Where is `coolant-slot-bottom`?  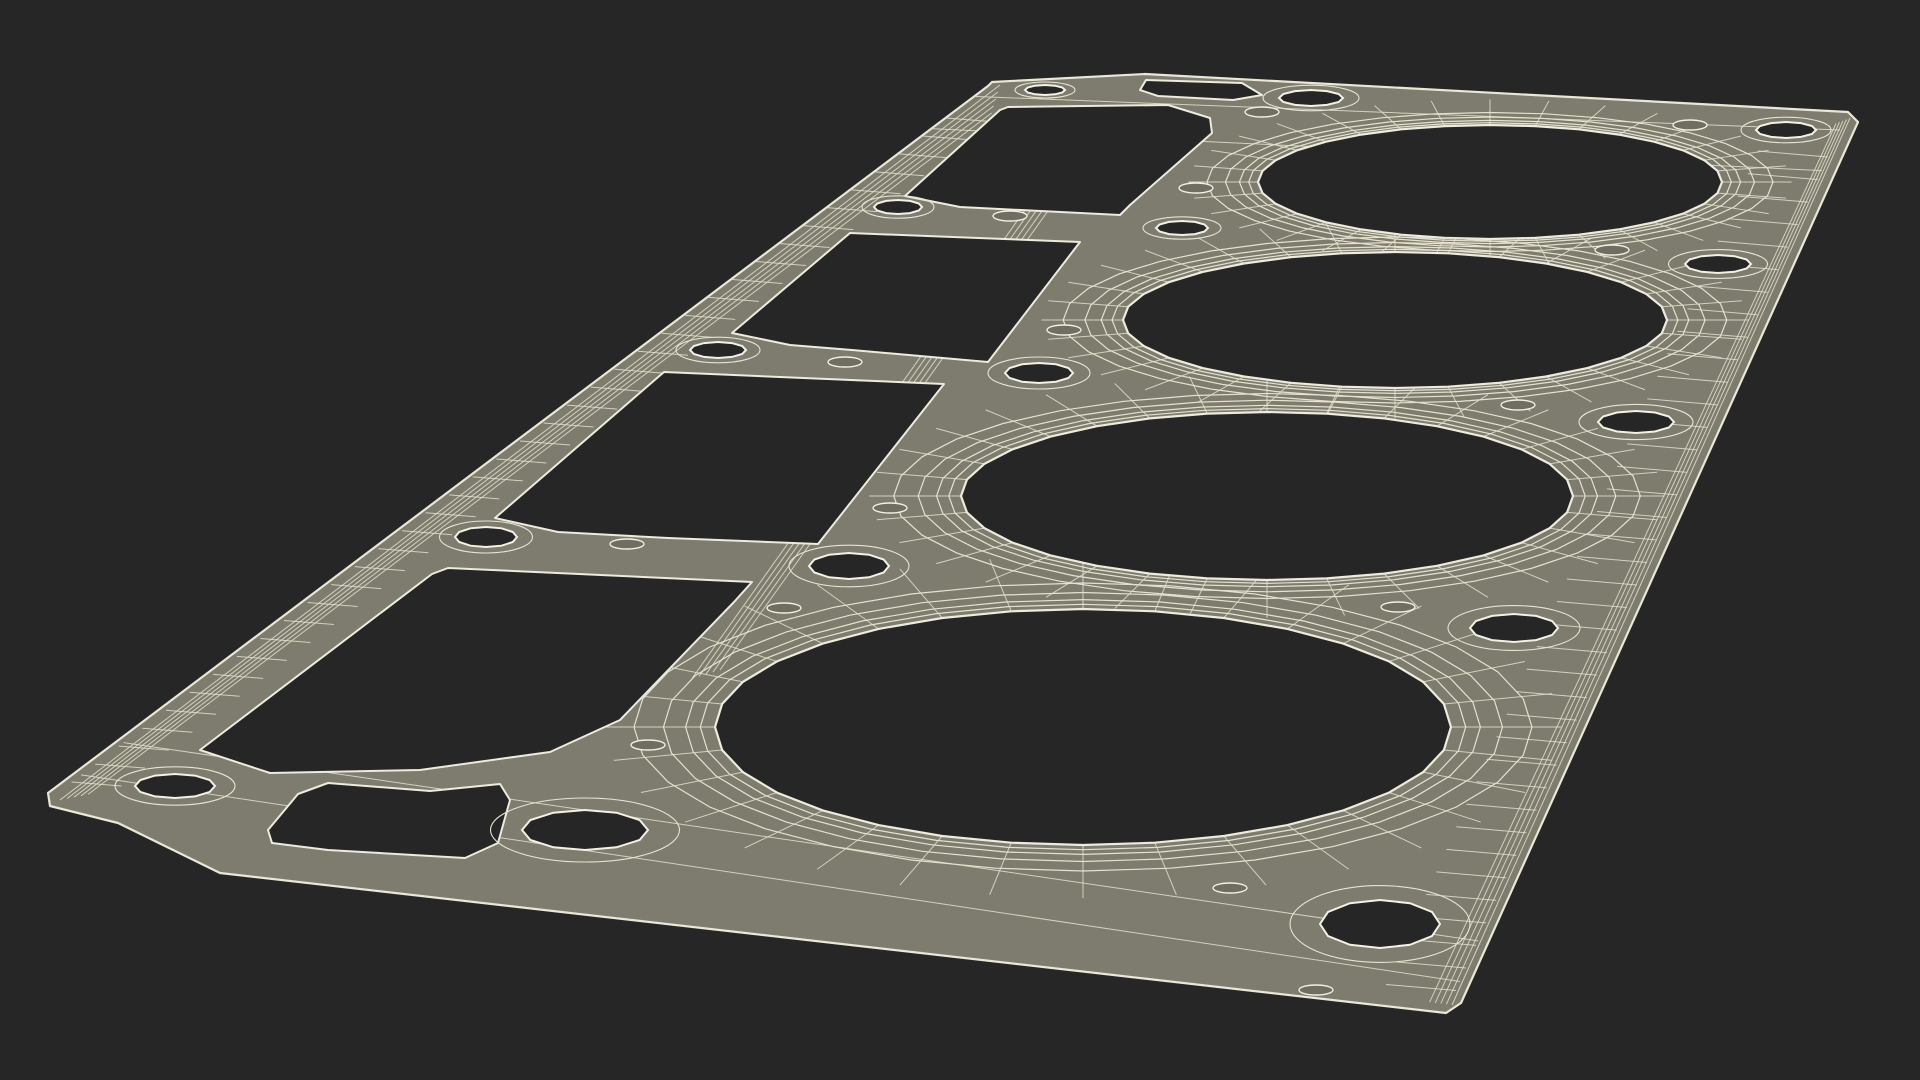
coolant-slot-bottom is located at coordinates (389, 820).